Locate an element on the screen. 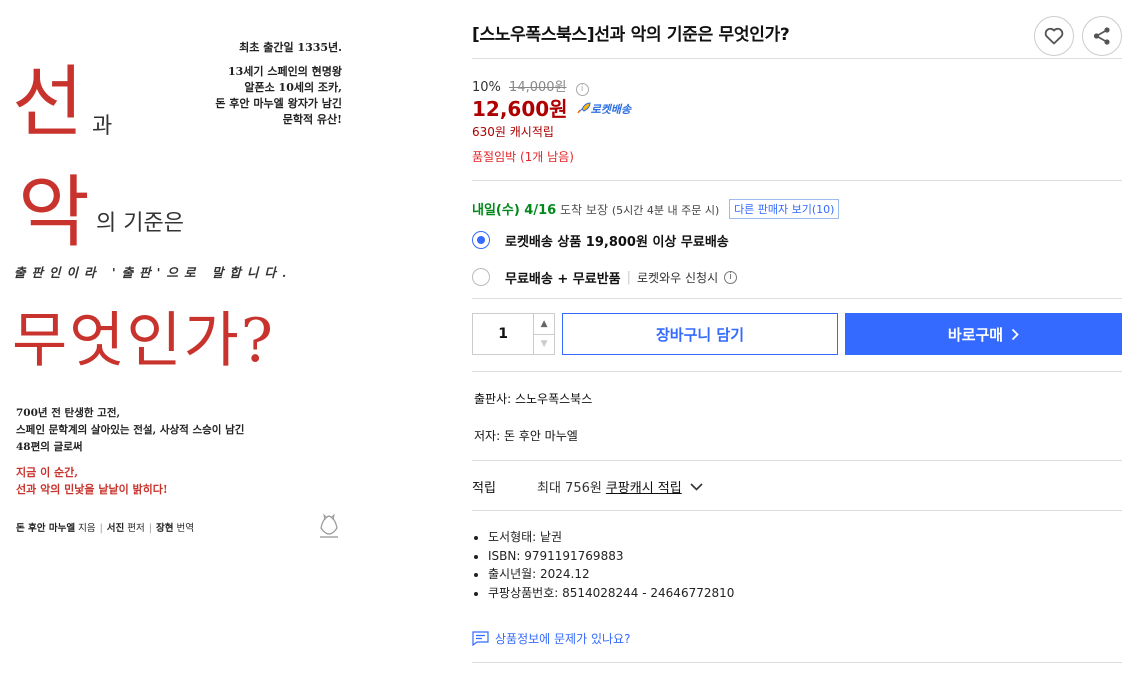  delivery-option-rocket: 로켓배송 상품 19,800원 이상 무료배송 is located at coordinates (600, 240).